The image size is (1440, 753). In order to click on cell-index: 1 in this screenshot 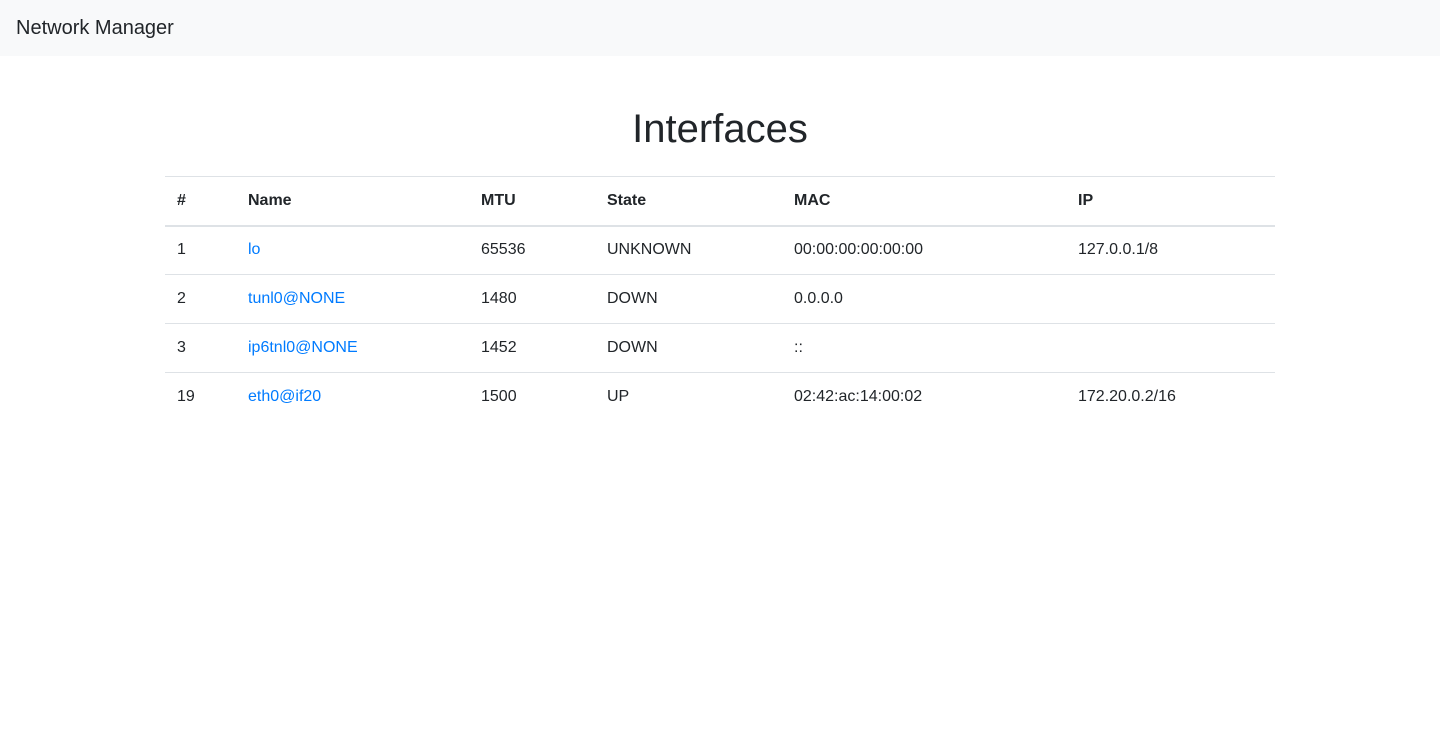, I will do `click(200, 250)`.